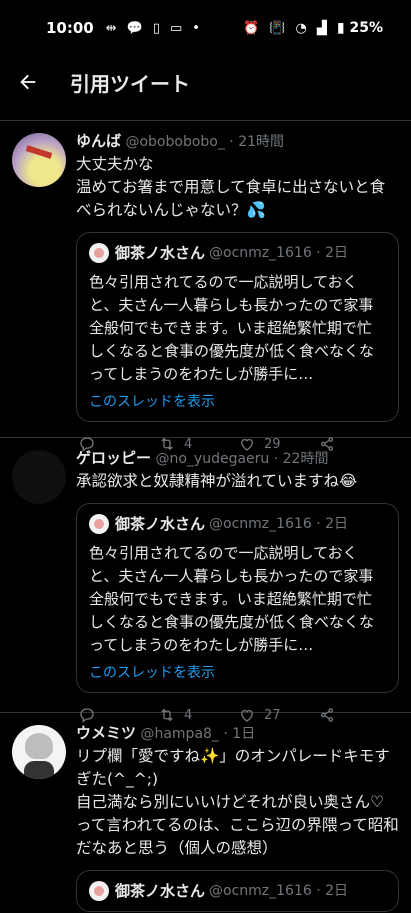  What do you see at coordinates (205, 28) in the screenshot?
I see `status-bar: 10:00 ⇹ 💬 ▯ ▭ • ⏰ 📳 ◔ ▟ ▮ 25%` at bounding box center [205, 28].